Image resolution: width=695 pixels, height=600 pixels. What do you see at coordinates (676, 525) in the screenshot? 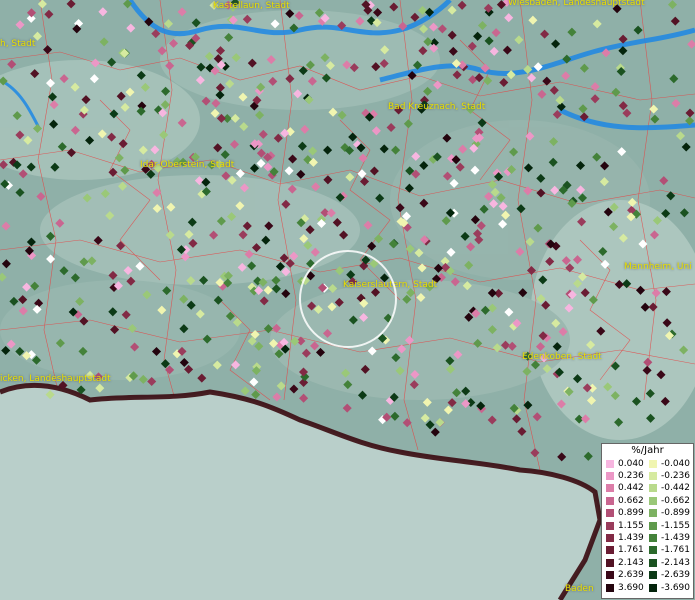
I see `legend-label: -1.155` at bounding box center [676, 525].